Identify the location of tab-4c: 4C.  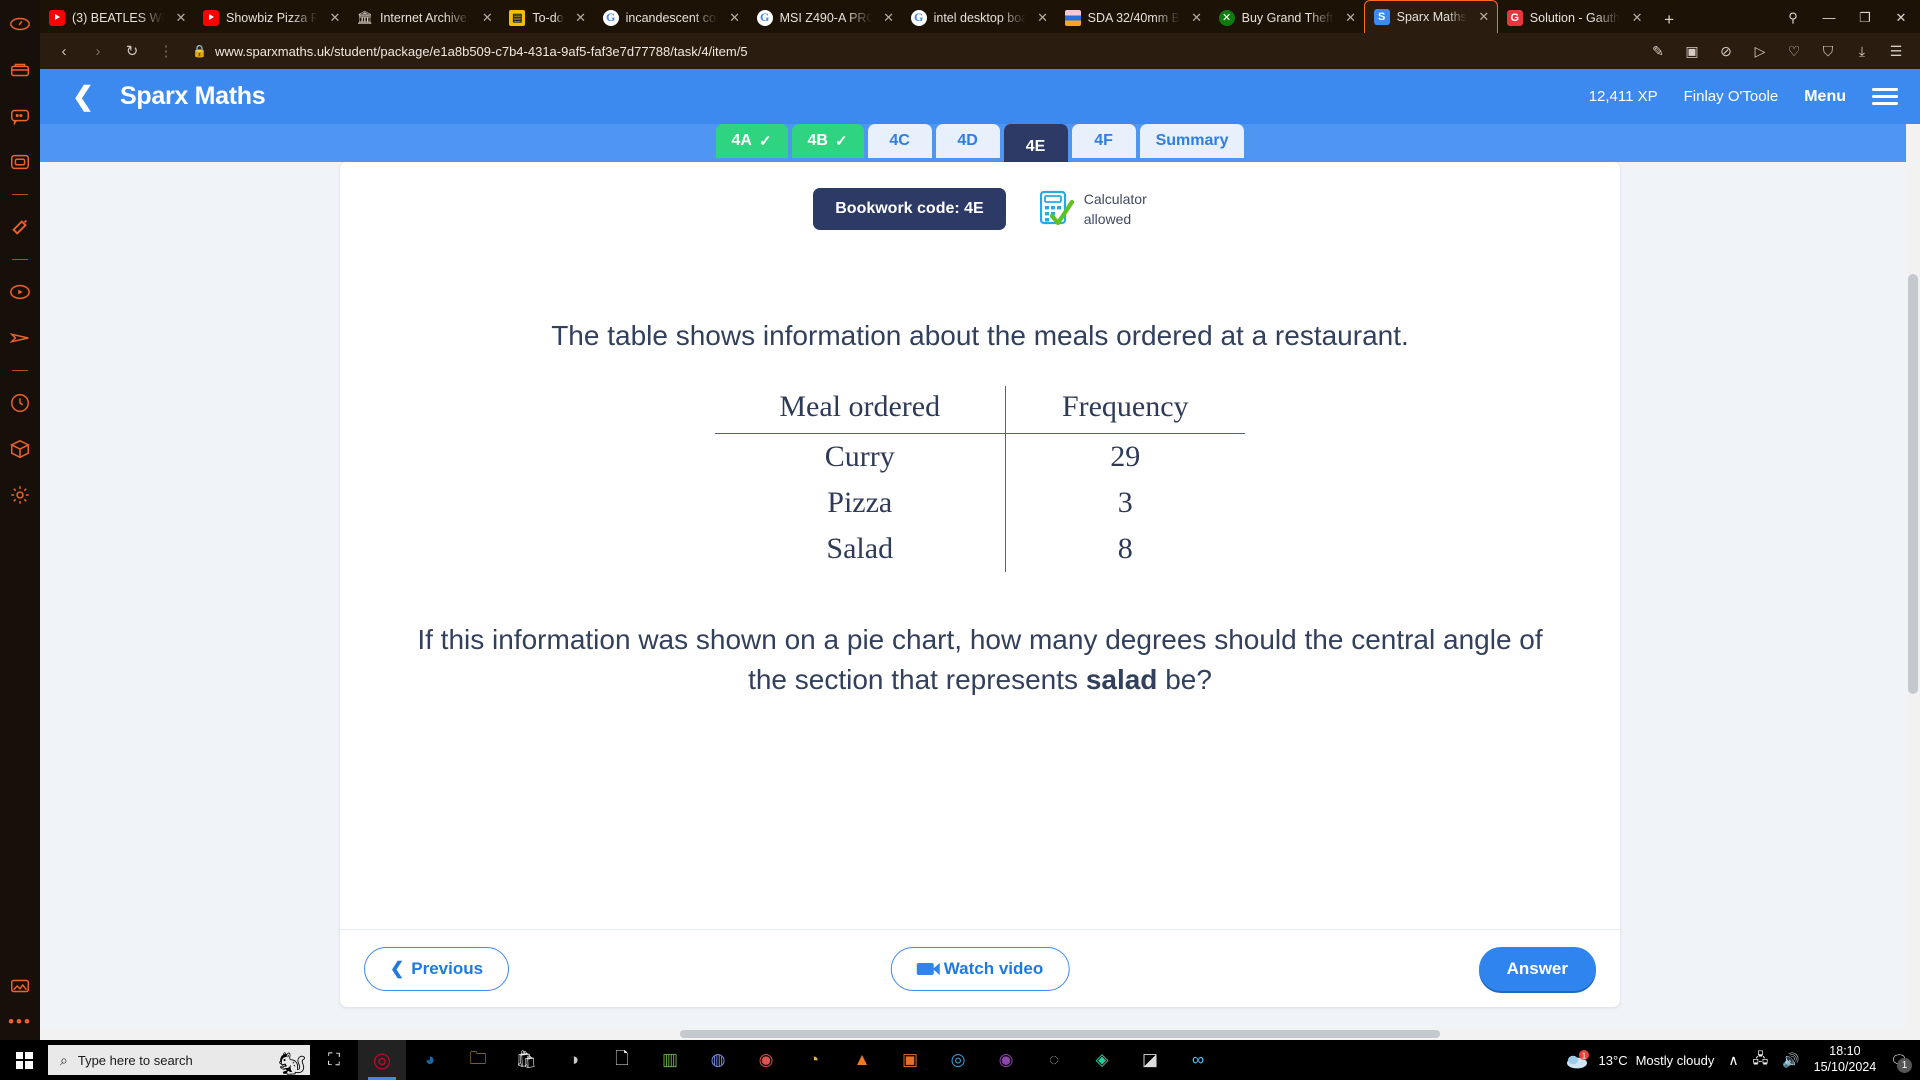
(899, 141).